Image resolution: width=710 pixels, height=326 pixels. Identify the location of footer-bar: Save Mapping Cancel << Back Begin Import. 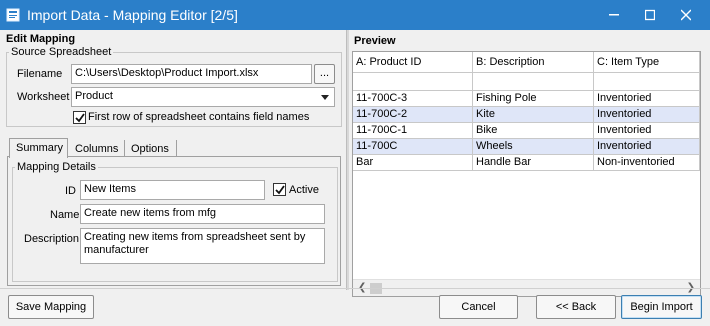
(355, 307).